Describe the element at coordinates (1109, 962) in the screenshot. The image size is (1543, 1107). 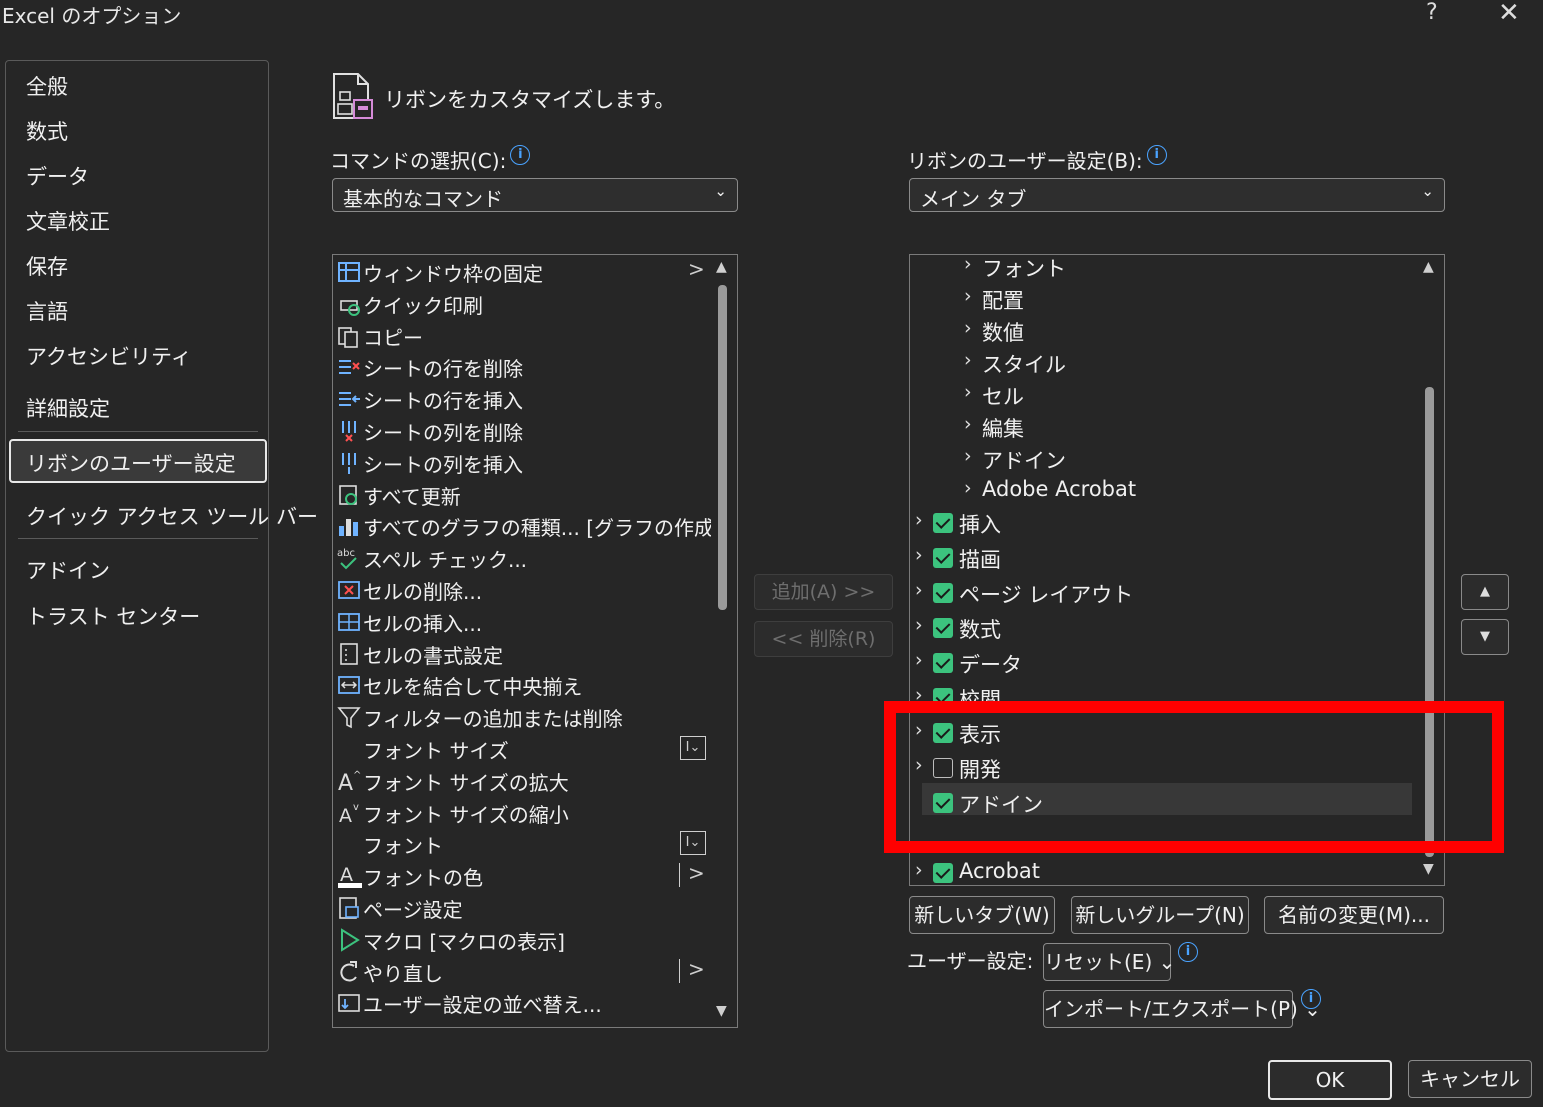
I see `reset-dropdown-button: リセット(E) ⌄` at that location.